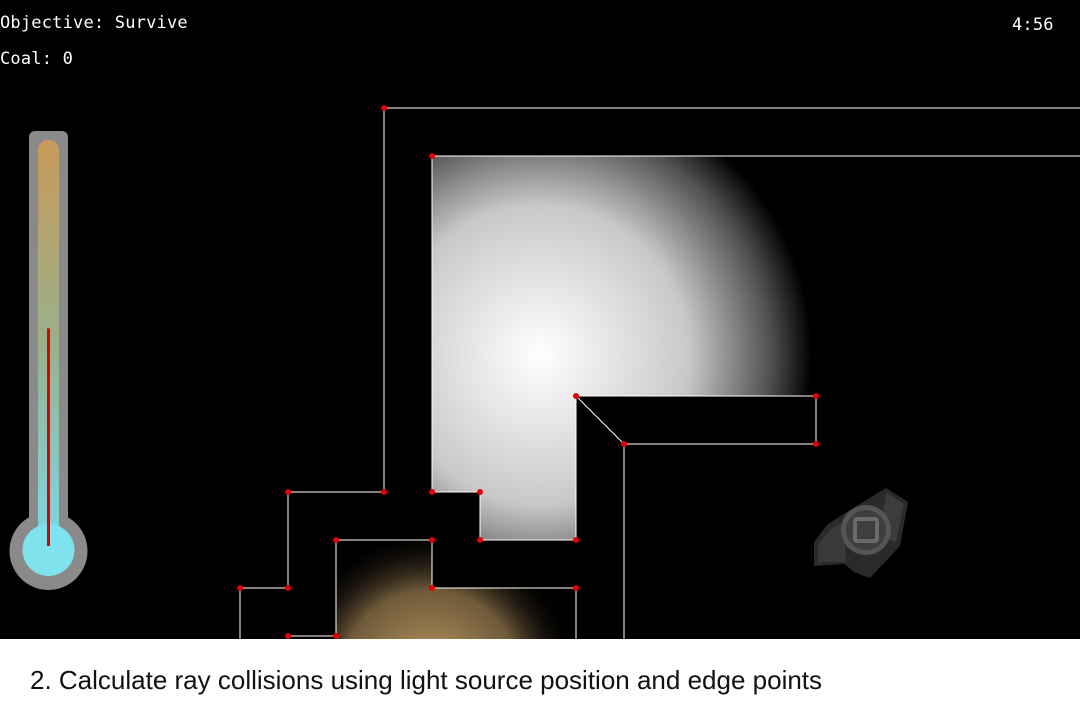  What do you see at coordinates (866, 530) in the screenshot?
I see `player-head-inner` at bounding box center [866, 530].